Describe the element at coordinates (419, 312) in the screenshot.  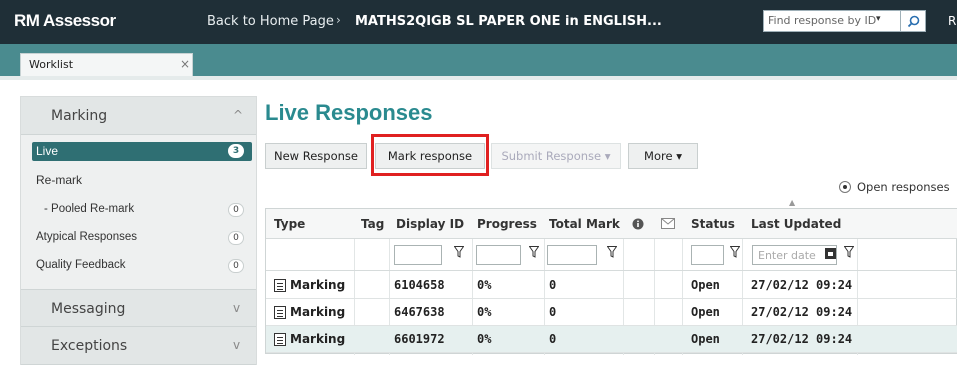
I see `cell-display-id: 6467638` at that location.